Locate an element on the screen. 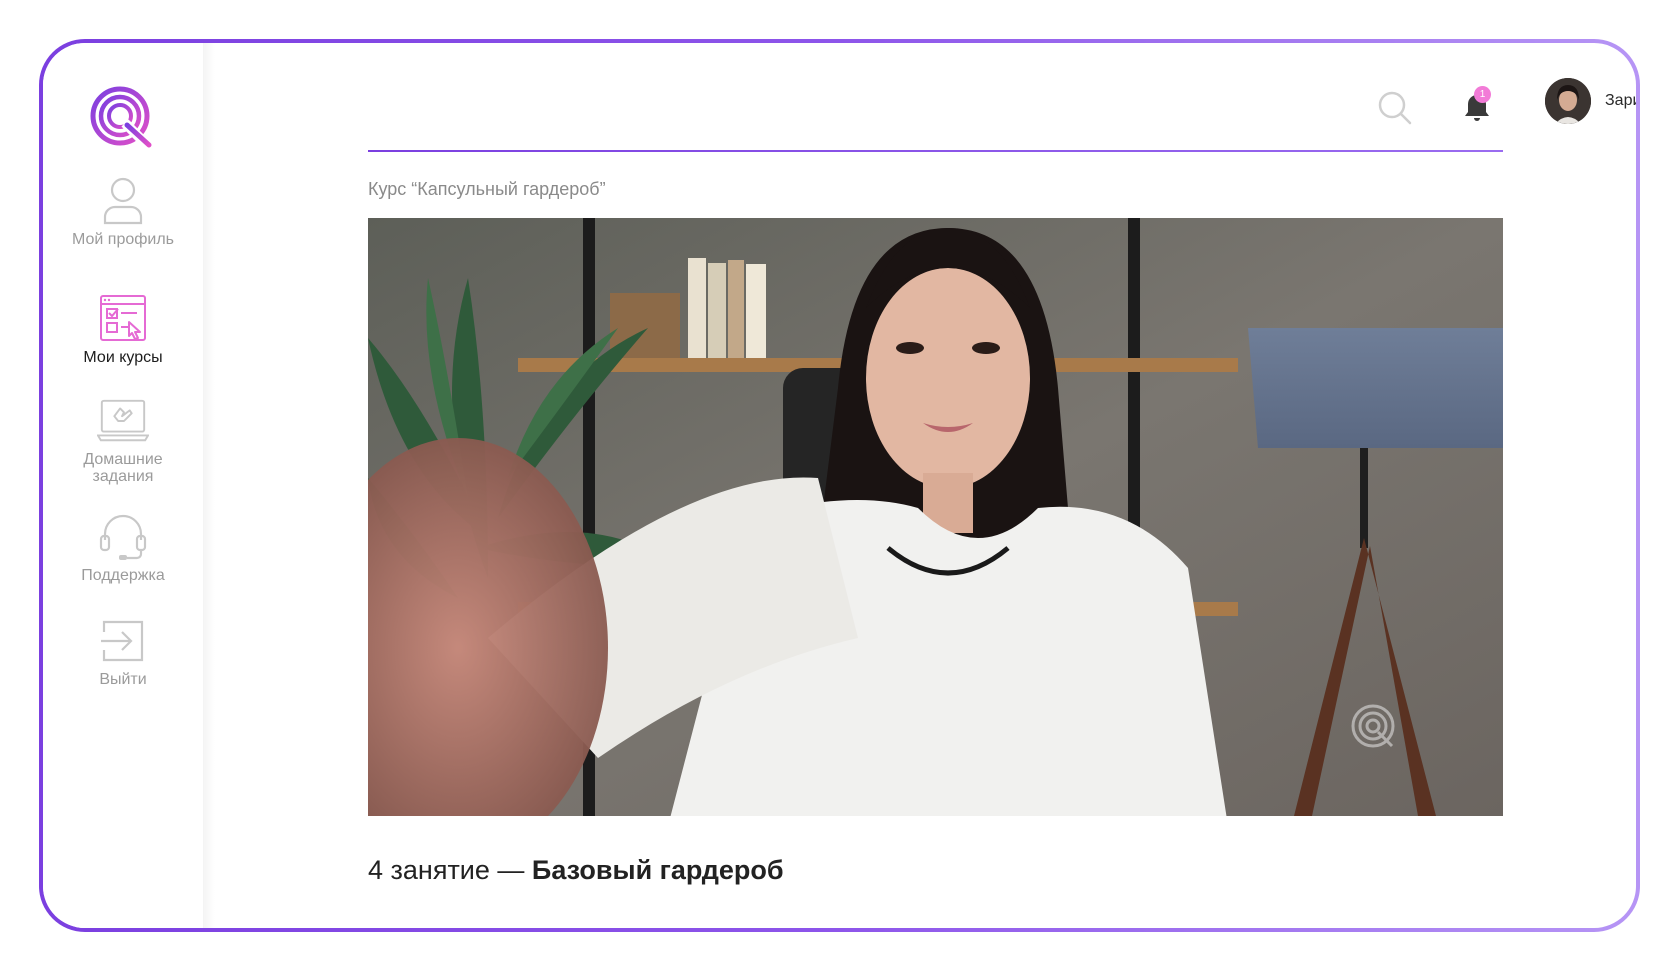  notification-badge: 1 is located at coordinates (1482, 94).